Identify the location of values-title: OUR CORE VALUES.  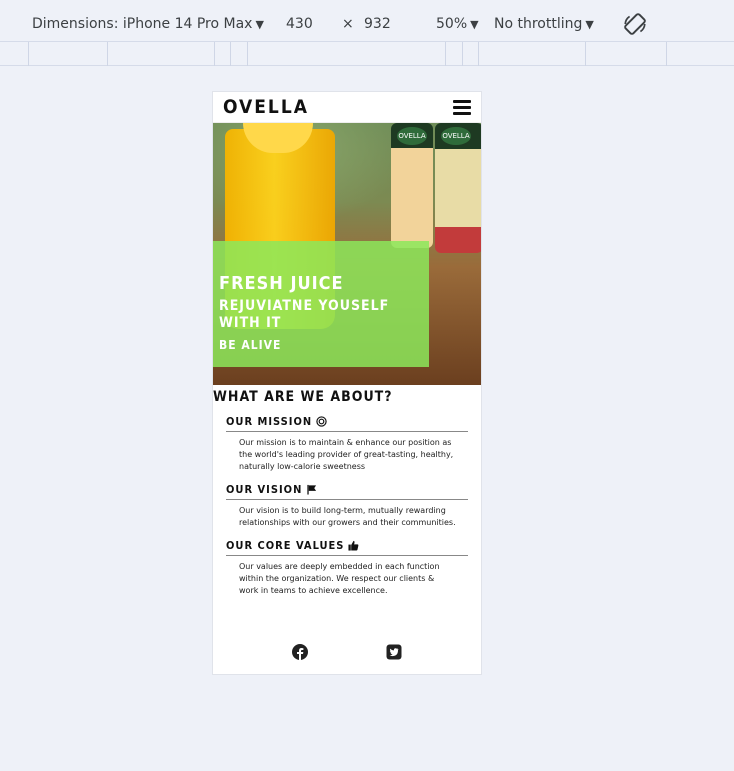
(347, 547).